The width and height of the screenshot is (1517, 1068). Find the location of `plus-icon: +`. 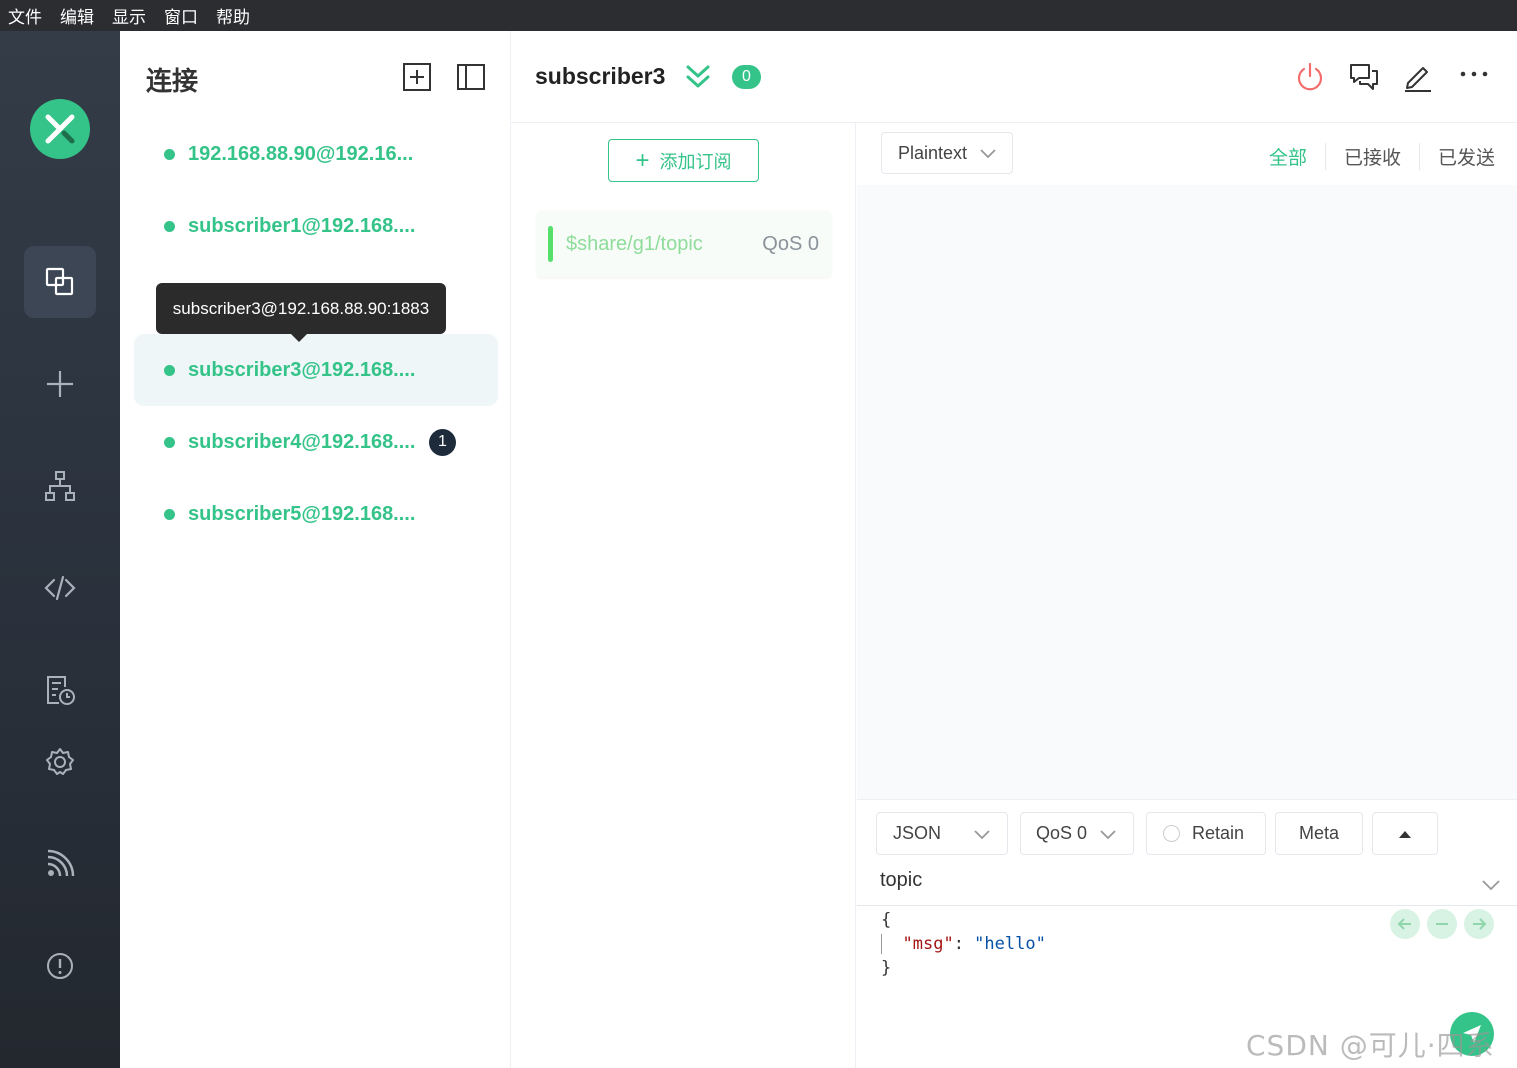

plus-icon: + is located at coordinates (642, 160).